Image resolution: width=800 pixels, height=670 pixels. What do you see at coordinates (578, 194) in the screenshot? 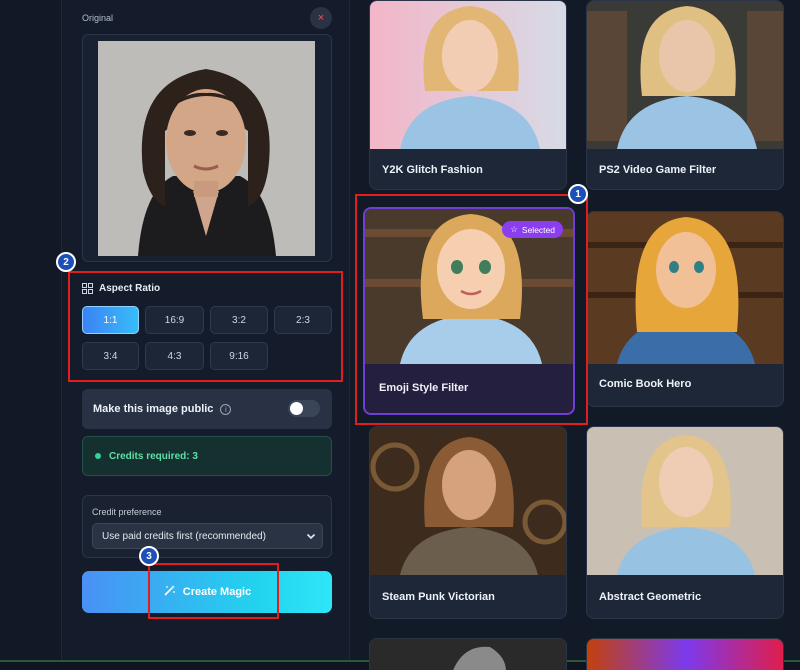
I see `annotation-marker-1: 1` at bounding box center [578, 194].